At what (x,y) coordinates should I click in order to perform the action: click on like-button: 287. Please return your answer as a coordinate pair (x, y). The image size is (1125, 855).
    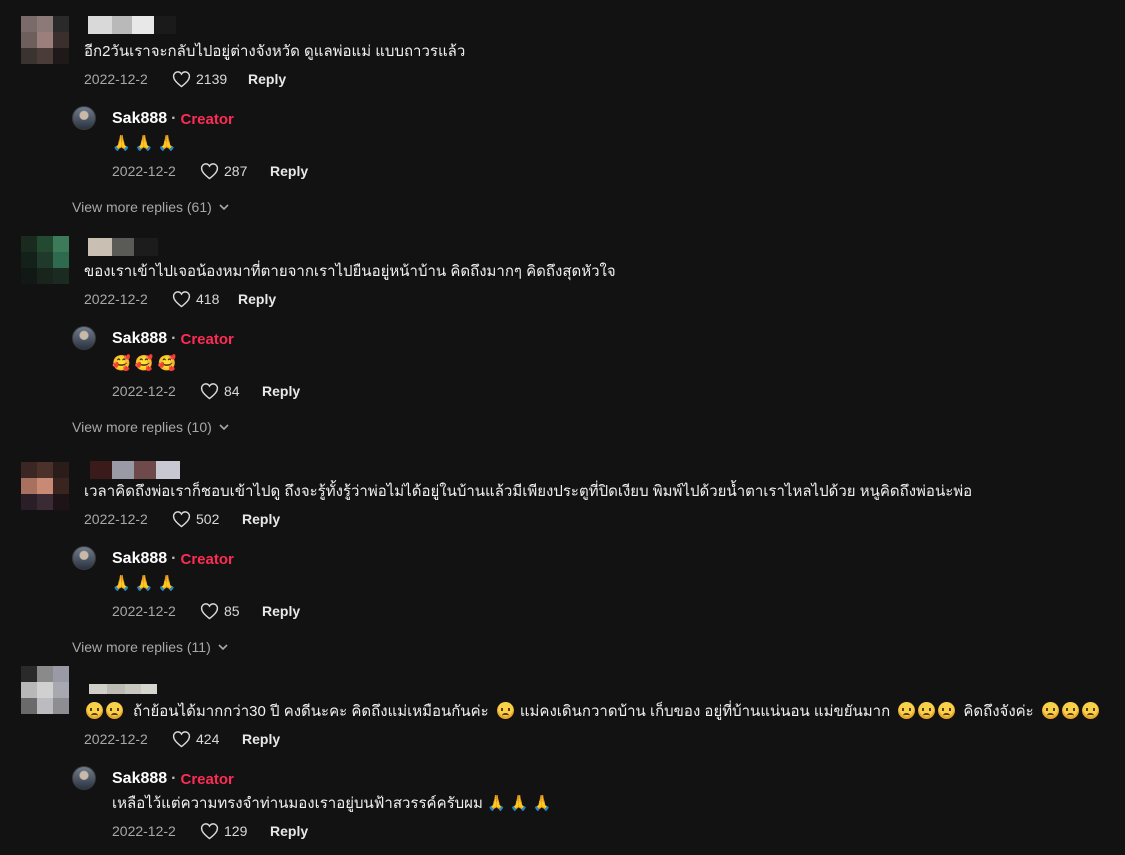
    Looking at the image, I should click on (235, 171).